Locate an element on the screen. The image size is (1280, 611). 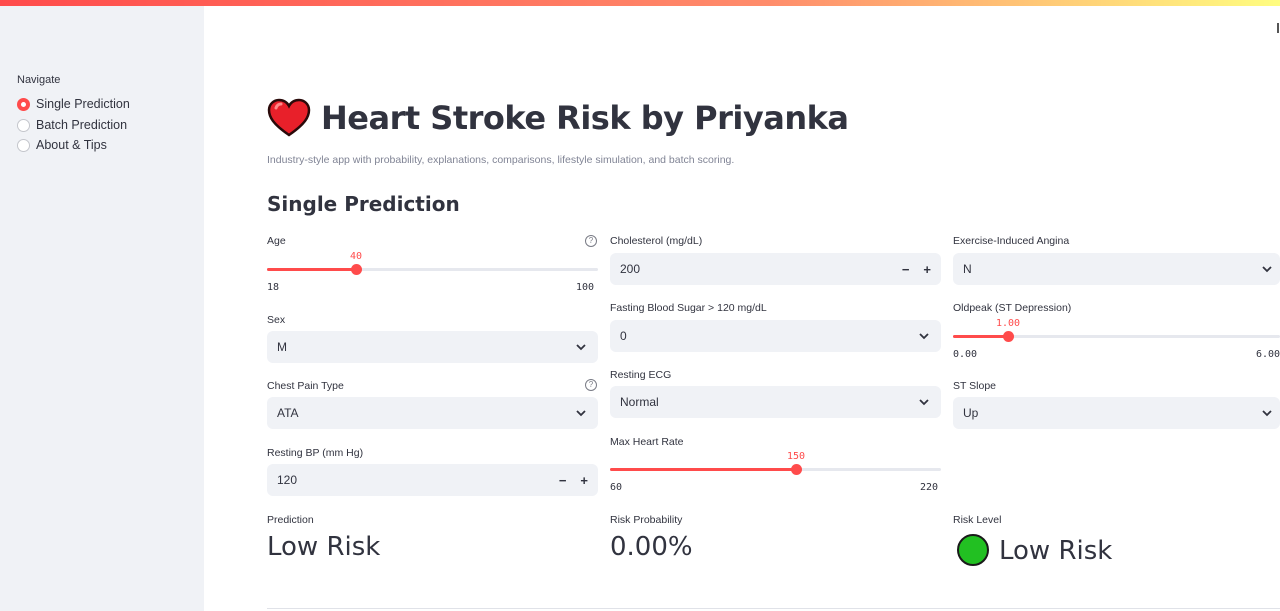
sex-select: M is located at coordinates (432, 347).